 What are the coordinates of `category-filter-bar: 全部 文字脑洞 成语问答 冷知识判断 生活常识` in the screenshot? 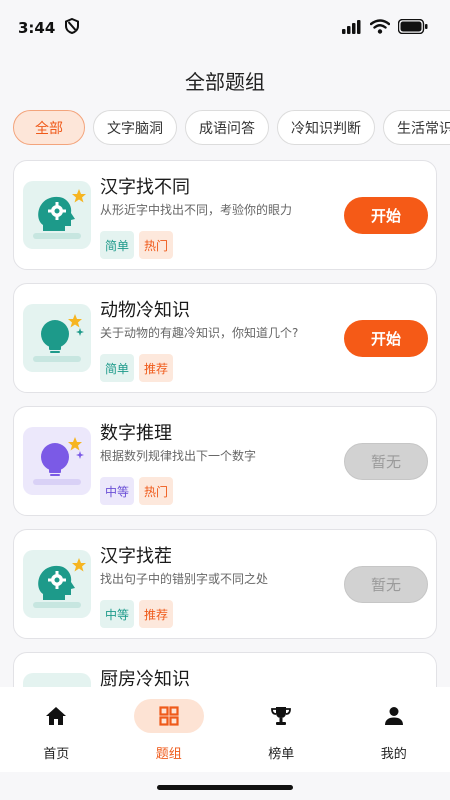 It's located at (231, 128).